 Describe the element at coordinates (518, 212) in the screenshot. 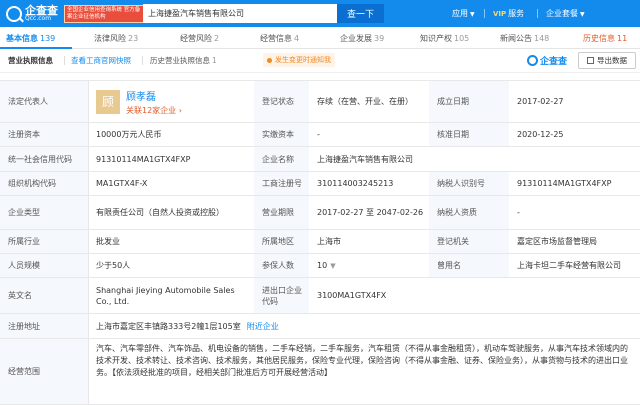

I see `taxpayer-qual-value: -` at that location.